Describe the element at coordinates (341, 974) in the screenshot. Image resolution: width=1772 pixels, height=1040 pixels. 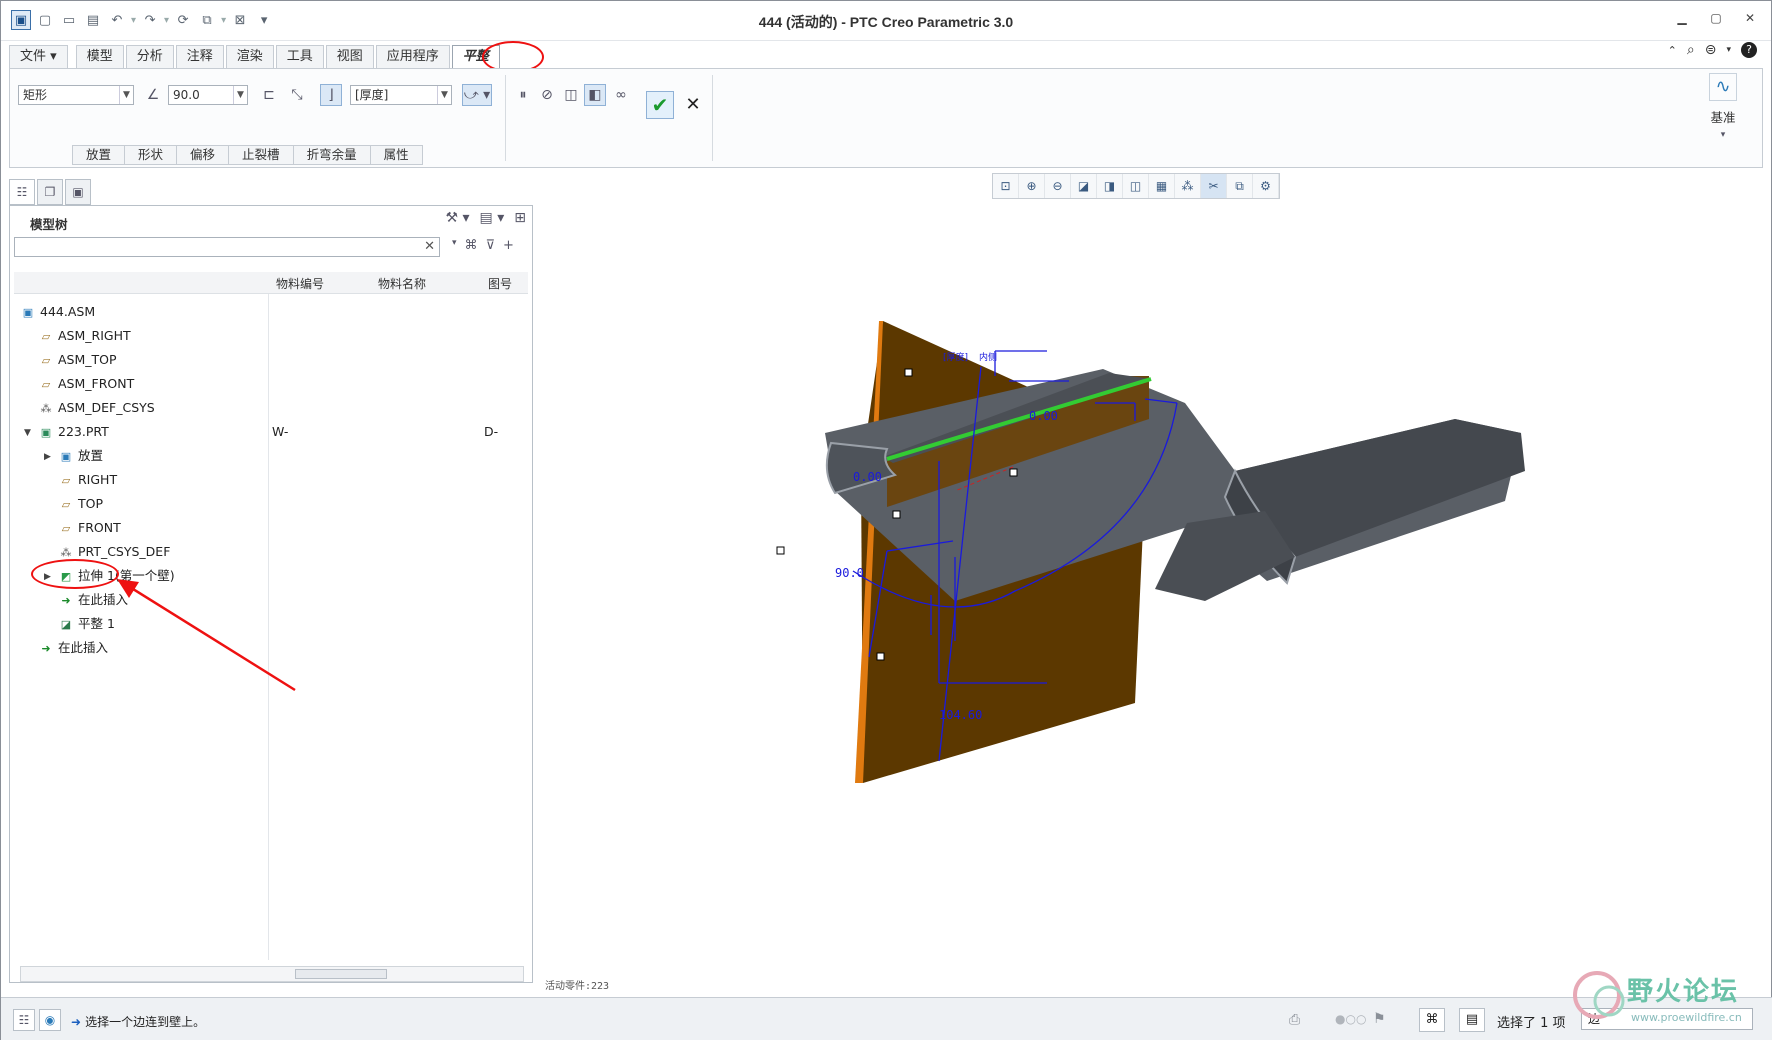
I see `scrollbar-thumb` at that location.